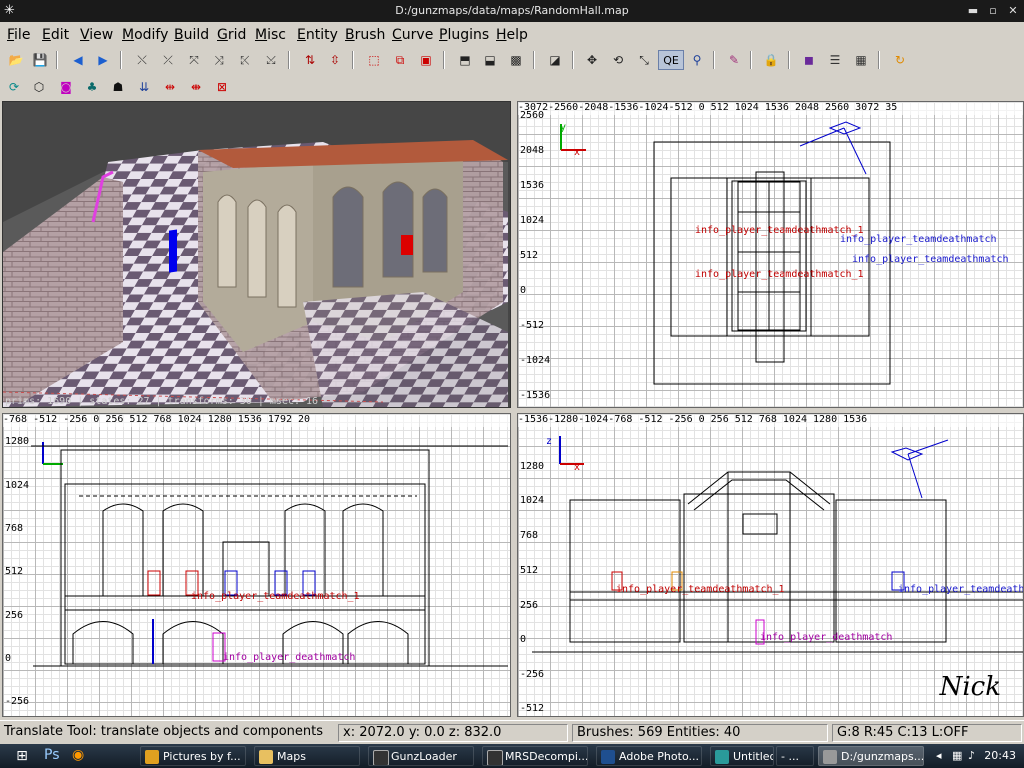 Image resolution: width=1024 pixels, height=768 pixels. Describe the element at coordinates (66, 87) in the screenshot. I see `caulk-filter-icon: ◙` at that location.